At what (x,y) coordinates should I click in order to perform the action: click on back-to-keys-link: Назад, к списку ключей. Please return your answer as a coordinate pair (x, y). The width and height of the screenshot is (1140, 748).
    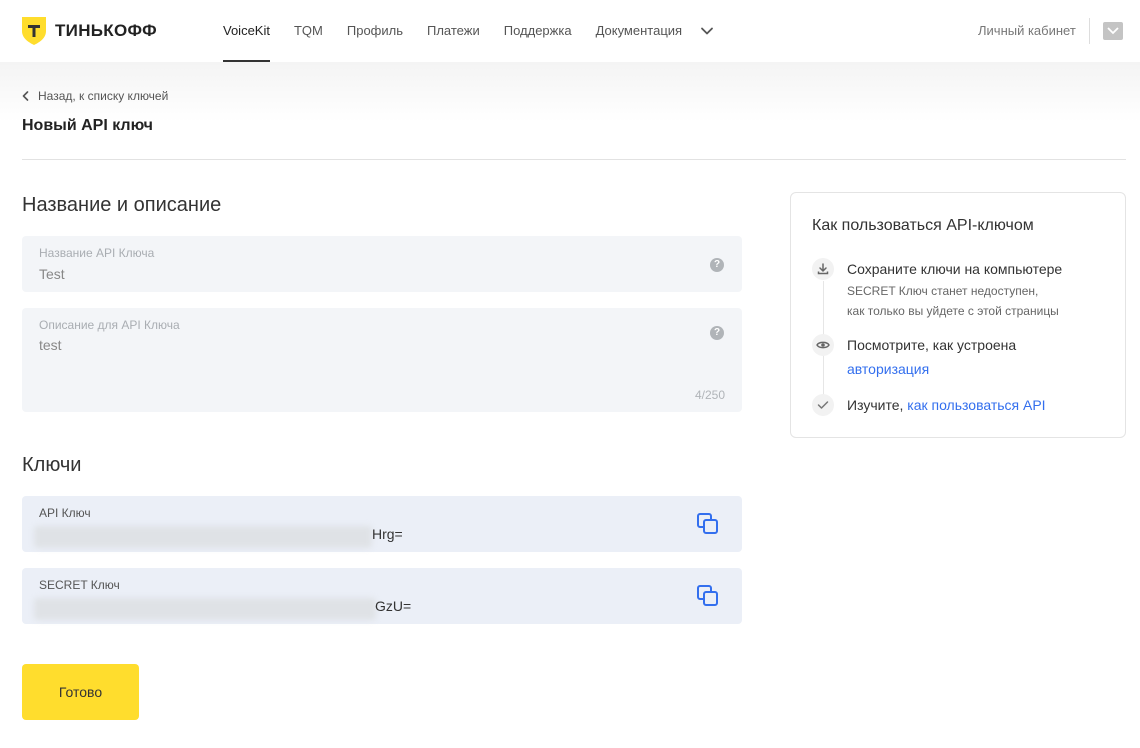
    Looking at the image, I should click on (95, 96).